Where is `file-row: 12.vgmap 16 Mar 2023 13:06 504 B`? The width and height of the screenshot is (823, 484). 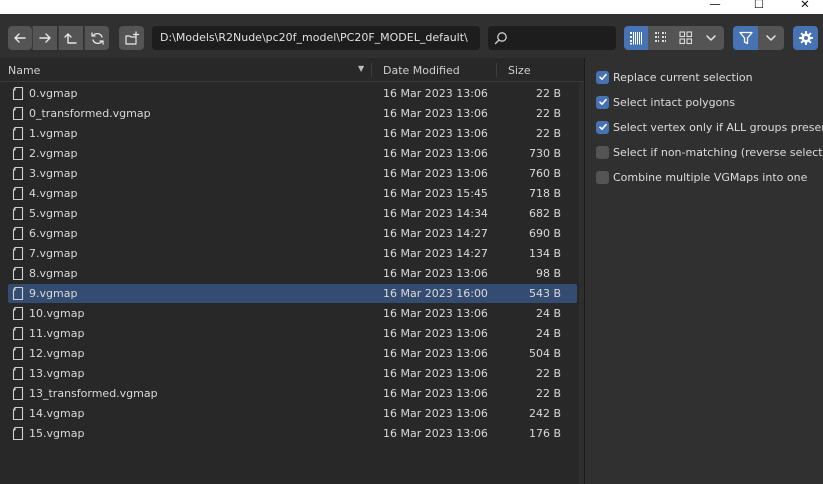
file-row: 12.vgmap 16 Mar 2023 13:06 504 B is located at coordinates (292, 353).